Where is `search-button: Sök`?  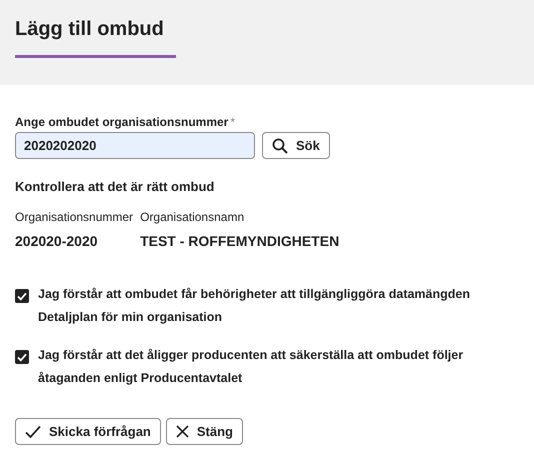 search-button: Sök is located at coordinates (296, 145).